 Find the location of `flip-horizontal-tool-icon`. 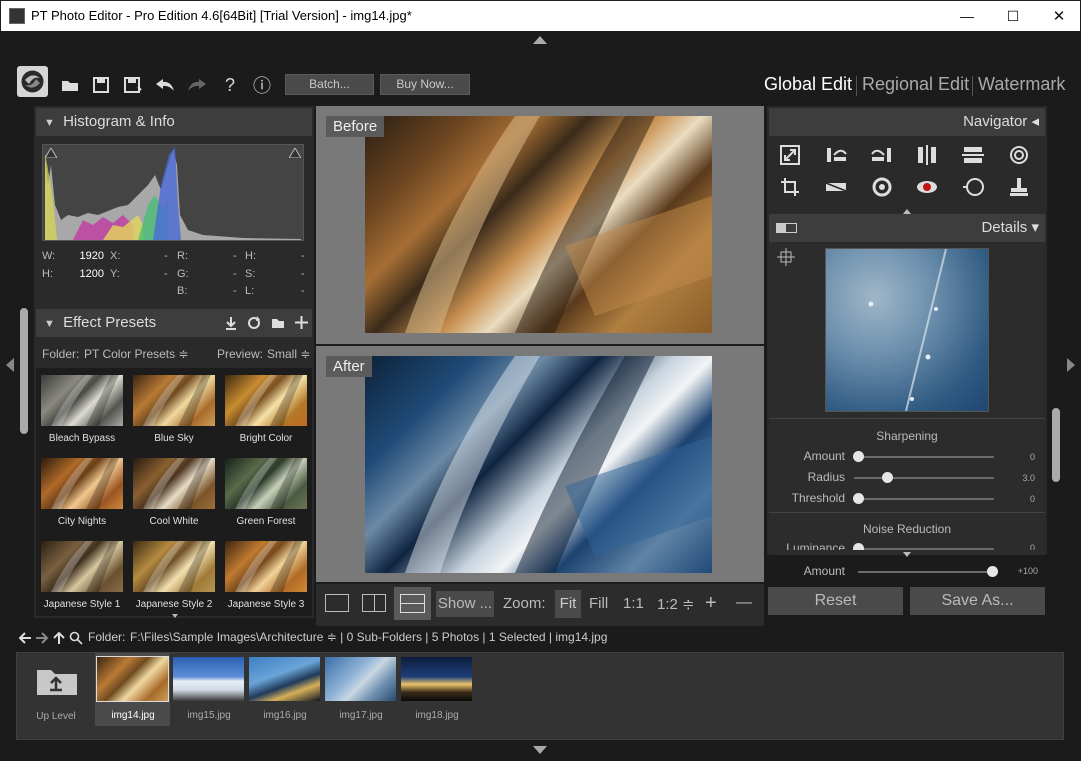

flip-horizontal-tool-icon is located at coordinates (927, 155).